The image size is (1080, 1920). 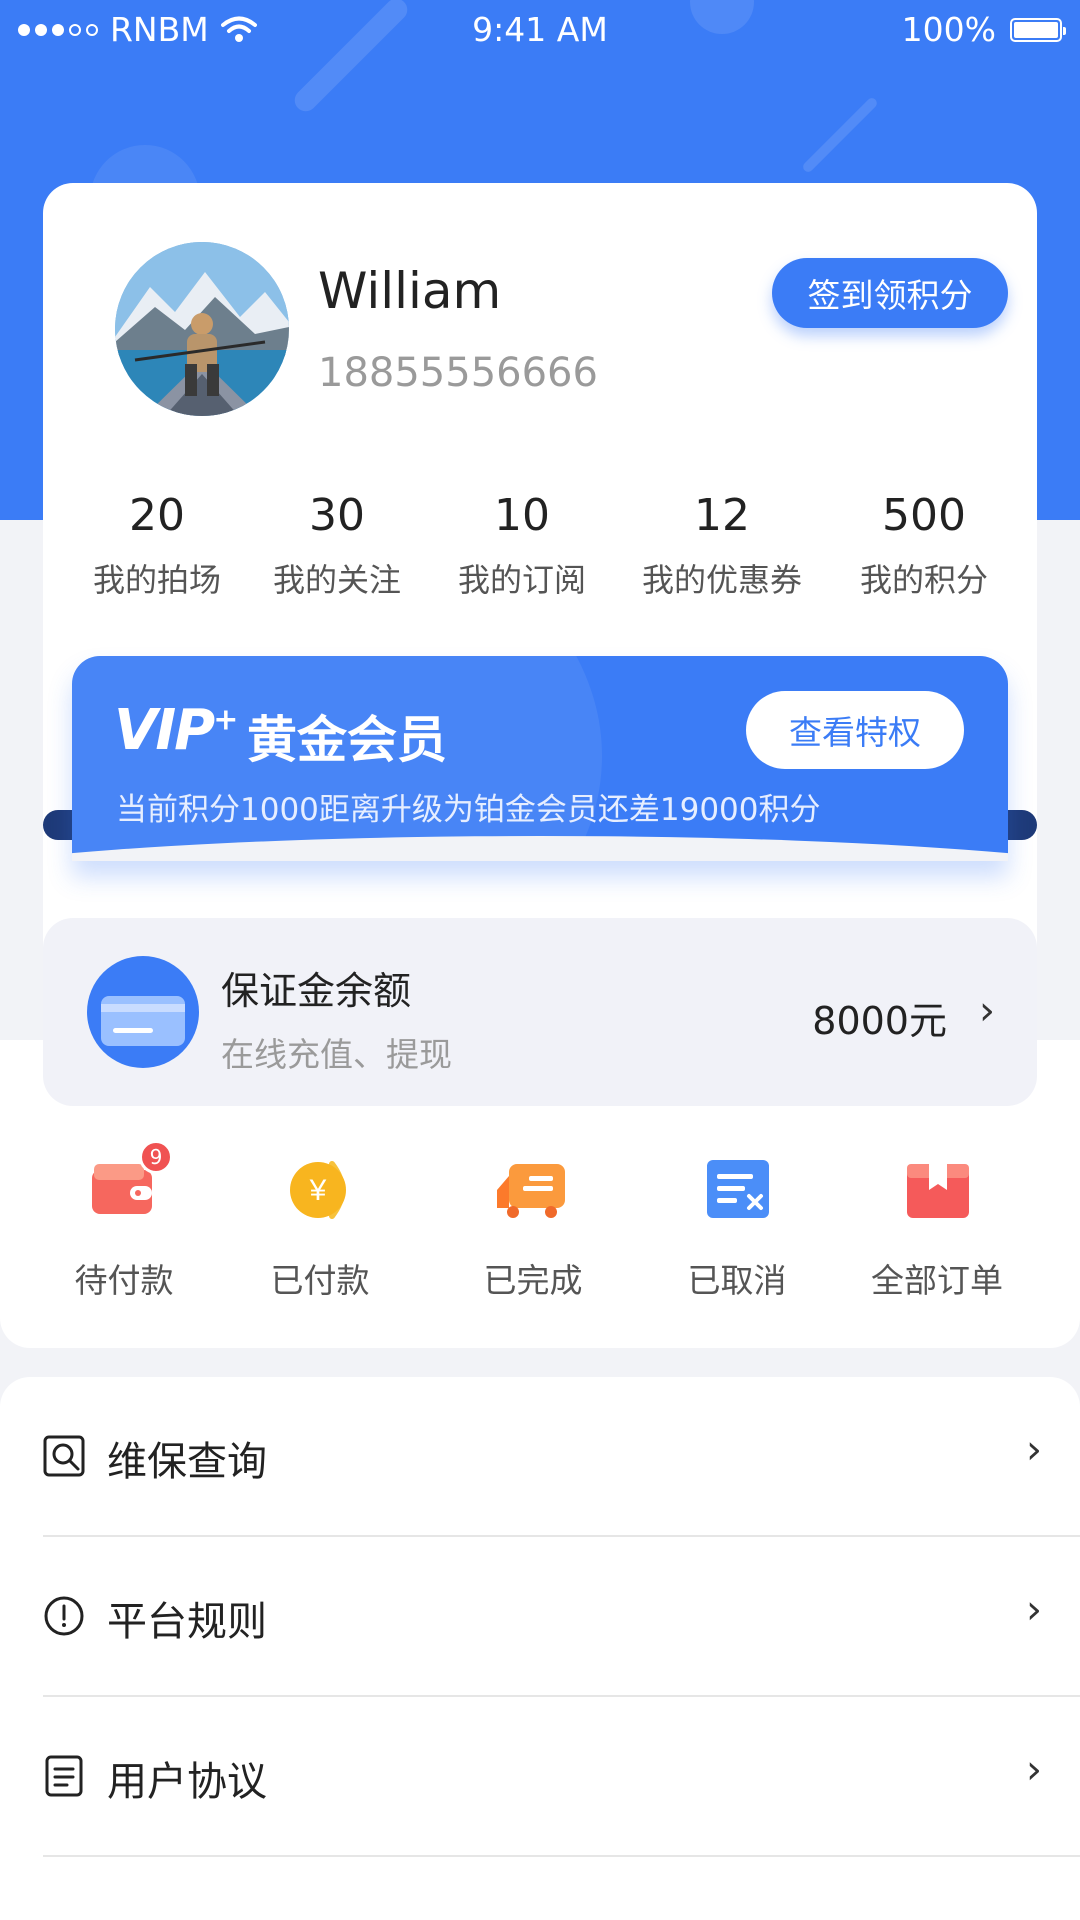 I want to click on stat-value: 12, so click(x=722, y=515).